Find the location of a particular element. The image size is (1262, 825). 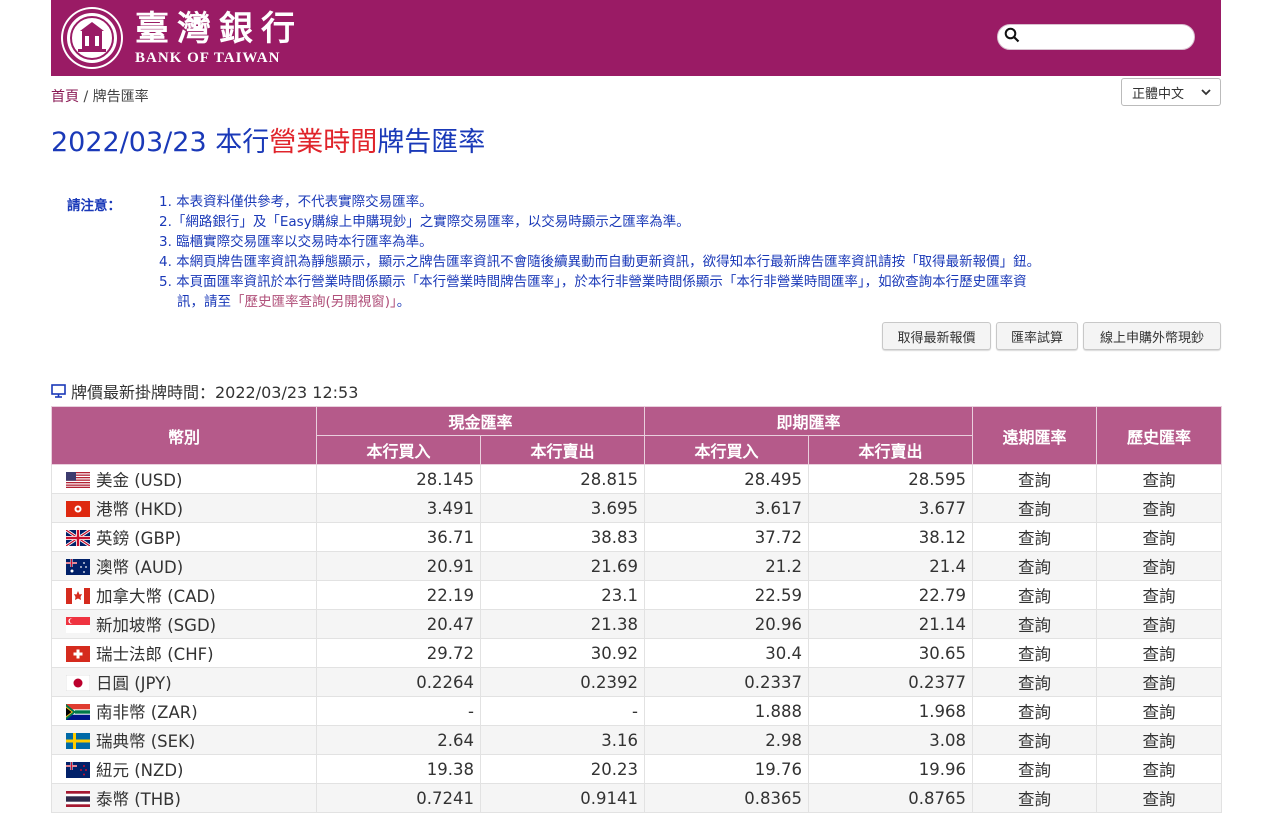

cash-sell-cell: 21.38 is located at coordinates (562, 624).